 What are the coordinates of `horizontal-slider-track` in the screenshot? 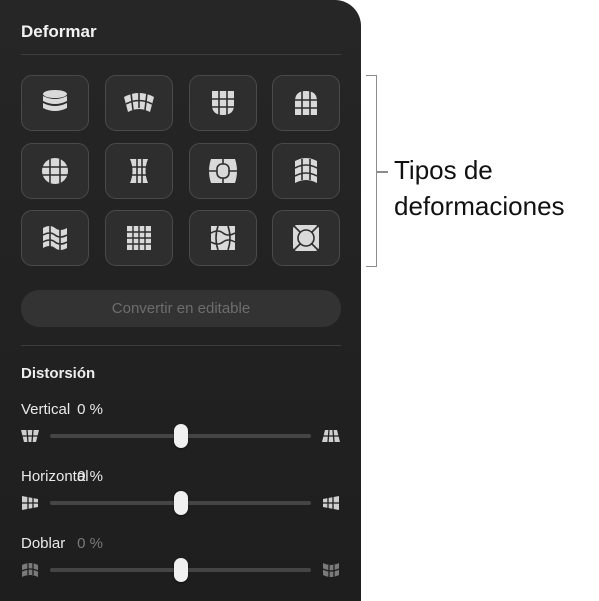 It's located at (180, 503).